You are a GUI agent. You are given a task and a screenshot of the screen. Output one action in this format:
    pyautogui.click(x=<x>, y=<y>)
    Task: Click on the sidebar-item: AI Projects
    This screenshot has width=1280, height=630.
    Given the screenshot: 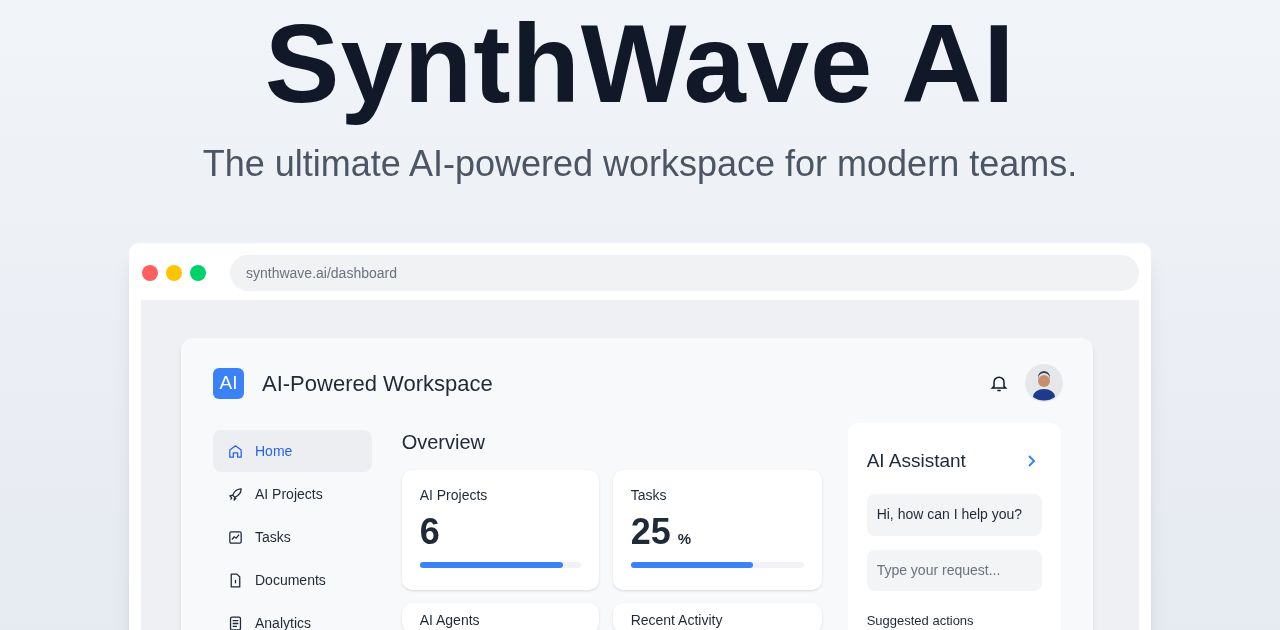 What is the action you would take?
    pyautogui.click(x=292, y=494)
    